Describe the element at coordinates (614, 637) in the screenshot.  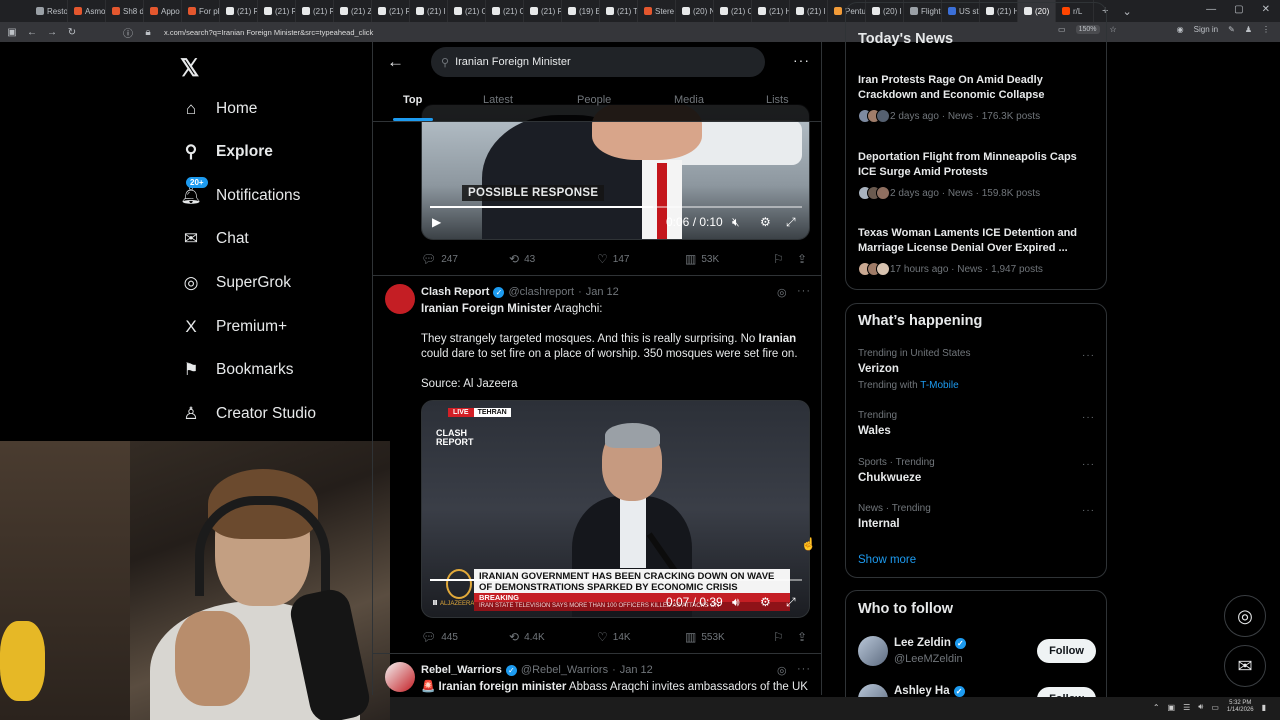
I see `like-button: ♡ 14K` at that location.